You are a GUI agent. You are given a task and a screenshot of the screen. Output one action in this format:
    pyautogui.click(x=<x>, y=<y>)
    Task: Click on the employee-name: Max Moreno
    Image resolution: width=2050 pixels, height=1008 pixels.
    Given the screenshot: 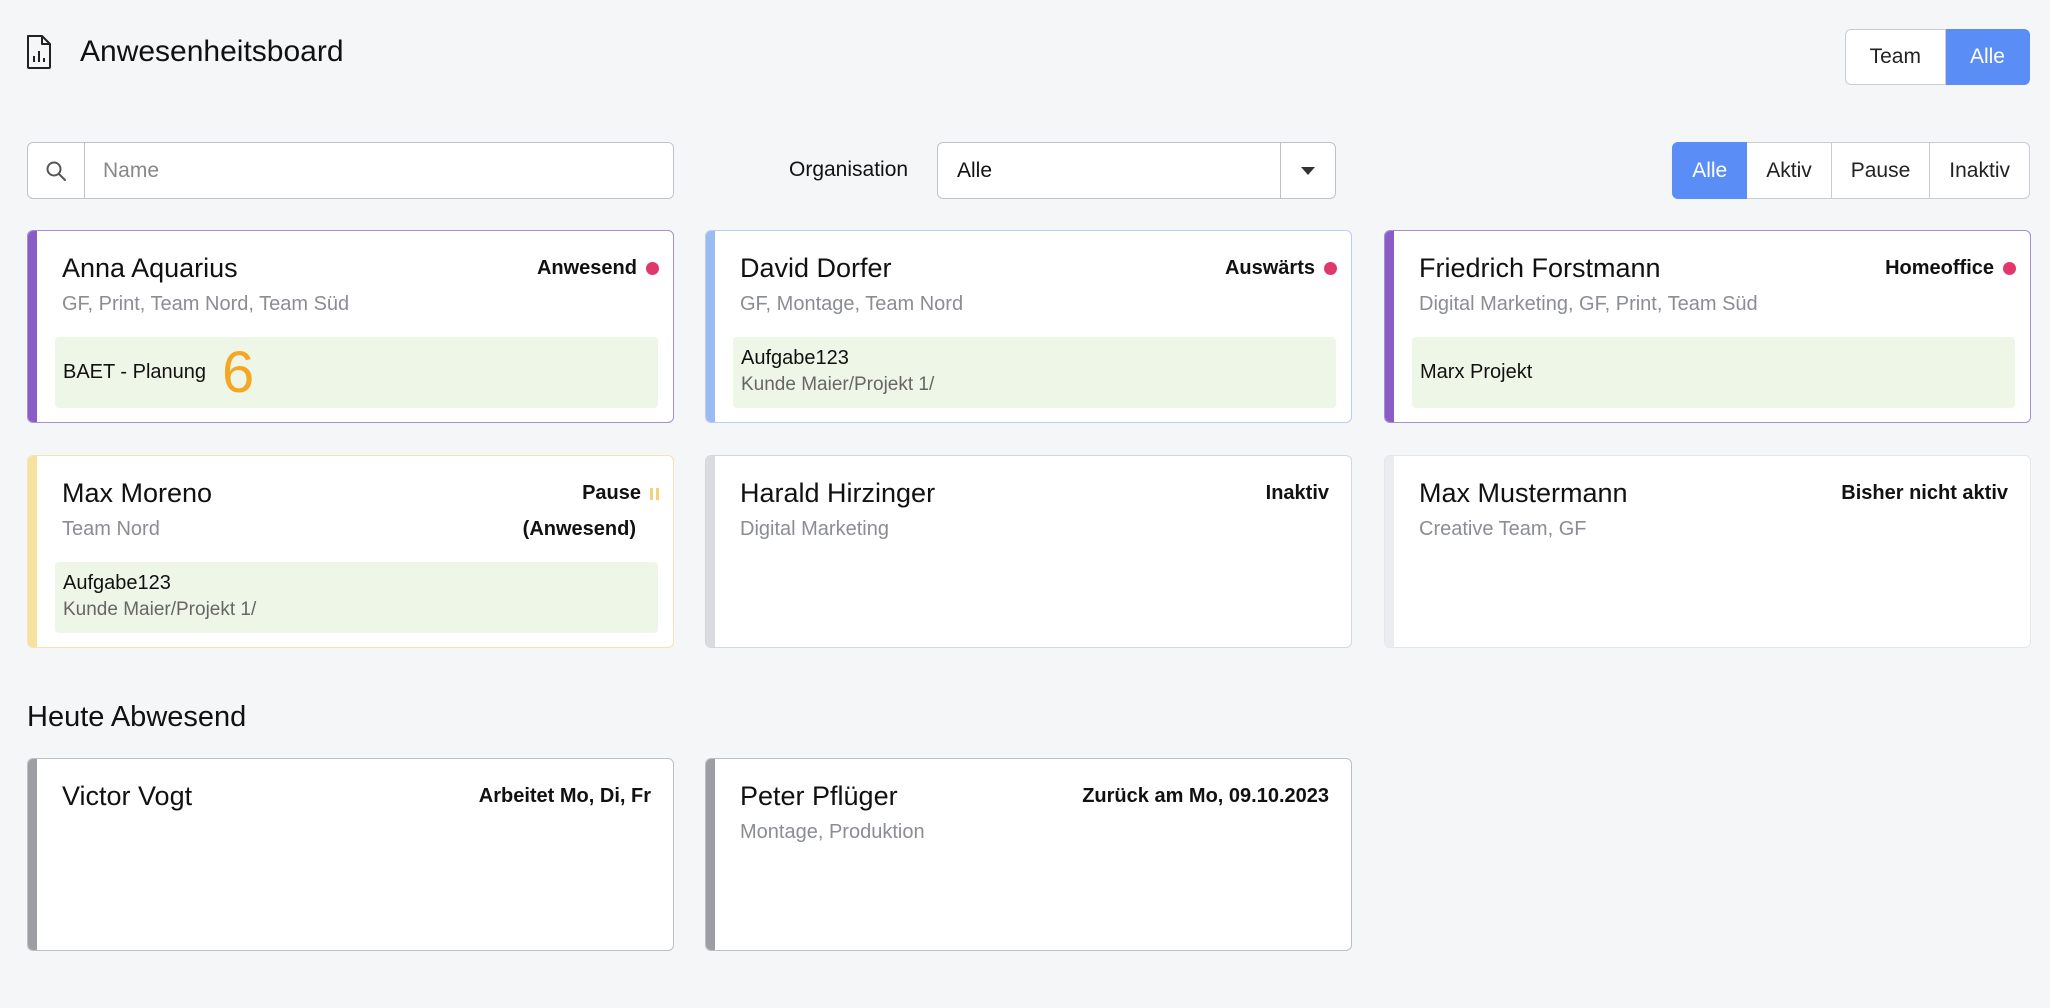 What is the action you would take?
    pyautogui.click(x=137, y=493)
    